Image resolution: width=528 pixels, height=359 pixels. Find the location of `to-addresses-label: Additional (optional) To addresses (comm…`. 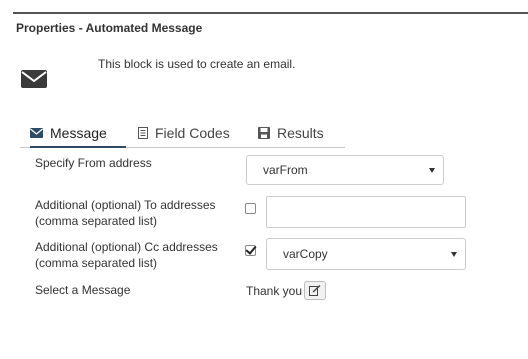

to-addresses-label: Additional (optional) To addresses (comm… is located at coordinates (125, 213).